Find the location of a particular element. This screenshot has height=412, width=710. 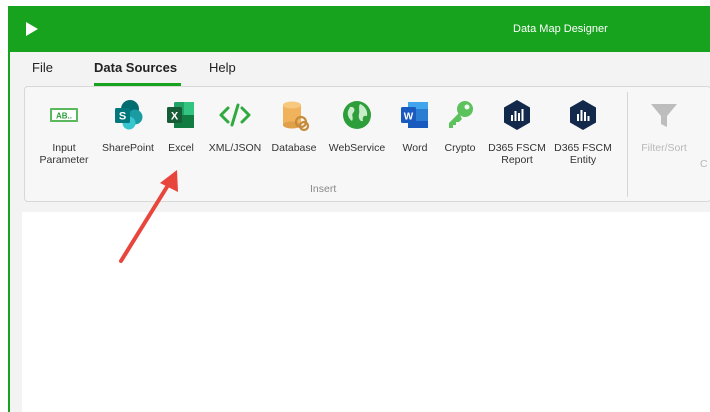

word-icon: W is located at coordinates (414, 115).